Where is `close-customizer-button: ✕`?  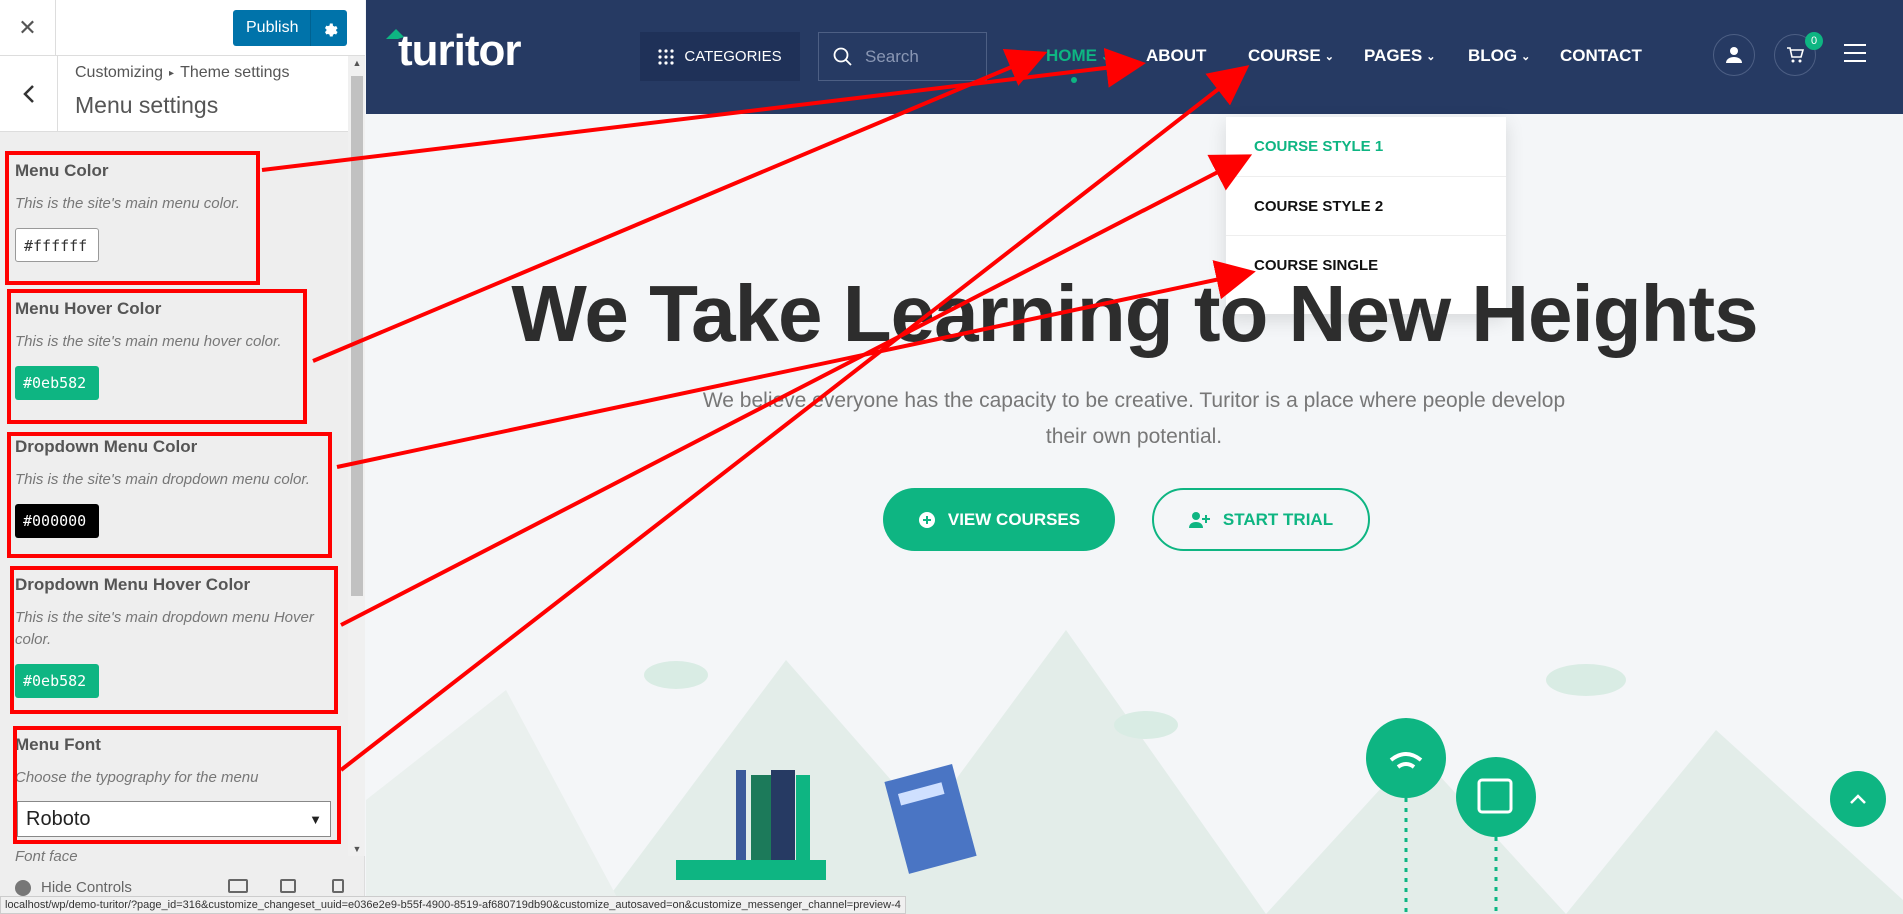
close-customizer-button: ✕ is located at coordinates (28, 28).